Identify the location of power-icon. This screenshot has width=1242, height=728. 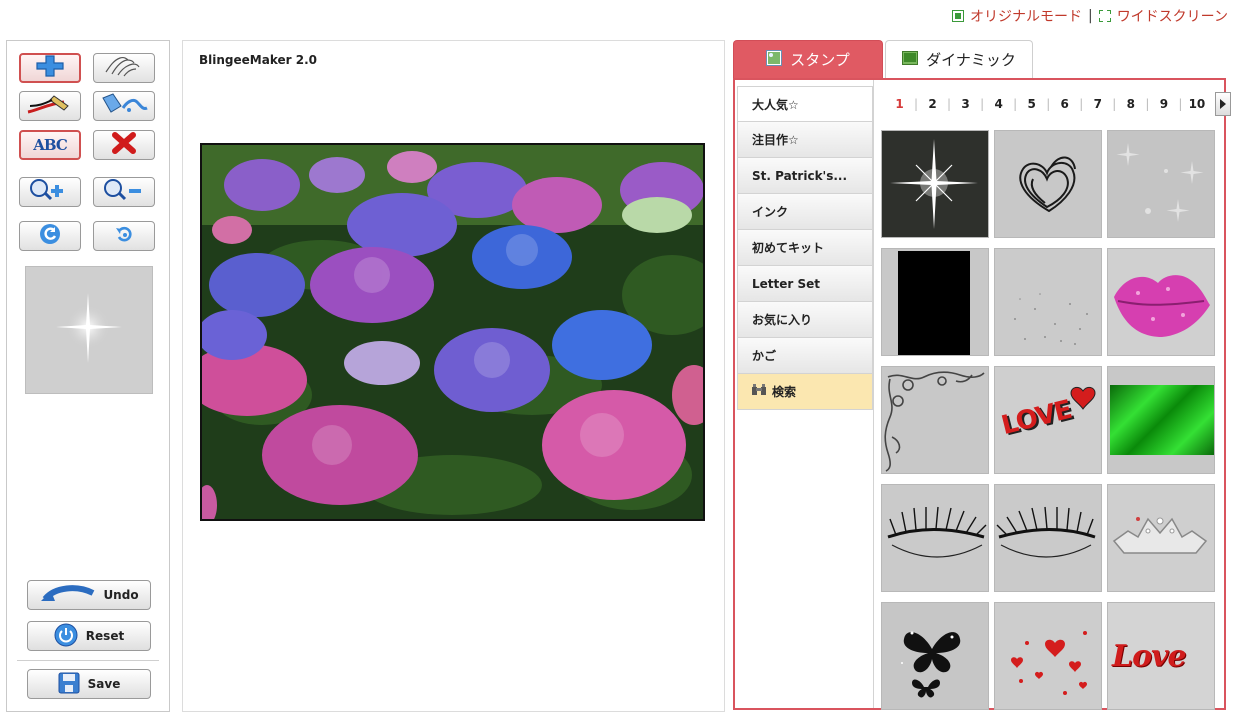
(66, 636).